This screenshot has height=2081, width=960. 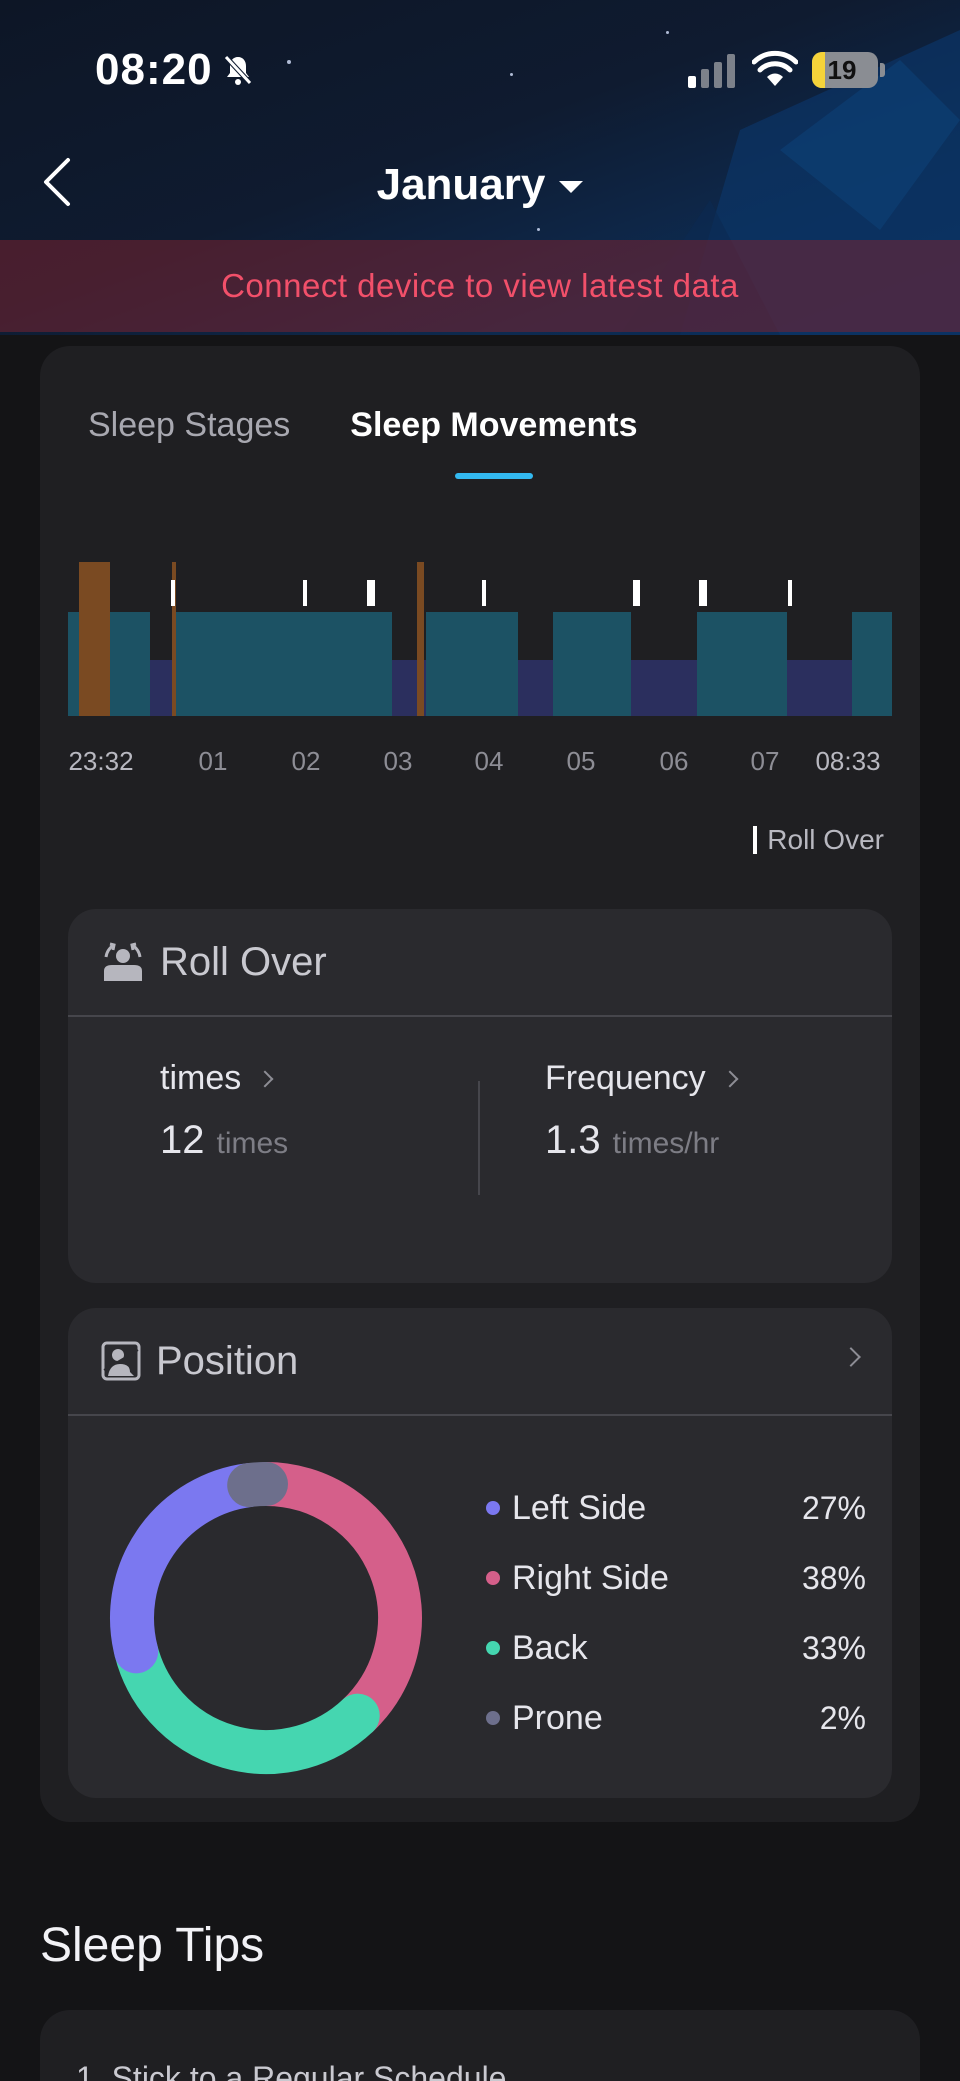 What do you see at coordinates (101, 761) in the screenshot?
I see `x-tick-label: 23:32` at bounding box center [101, 761].